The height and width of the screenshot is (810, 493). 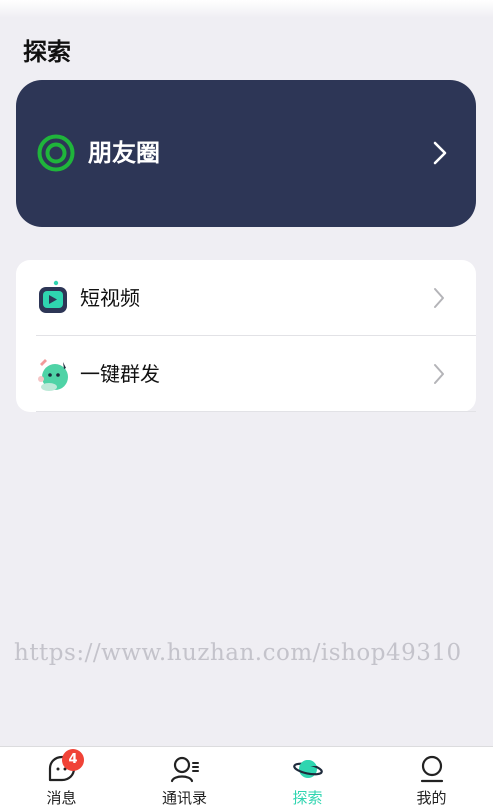 I want to click on planet-icon, so click(x=307, y=768).